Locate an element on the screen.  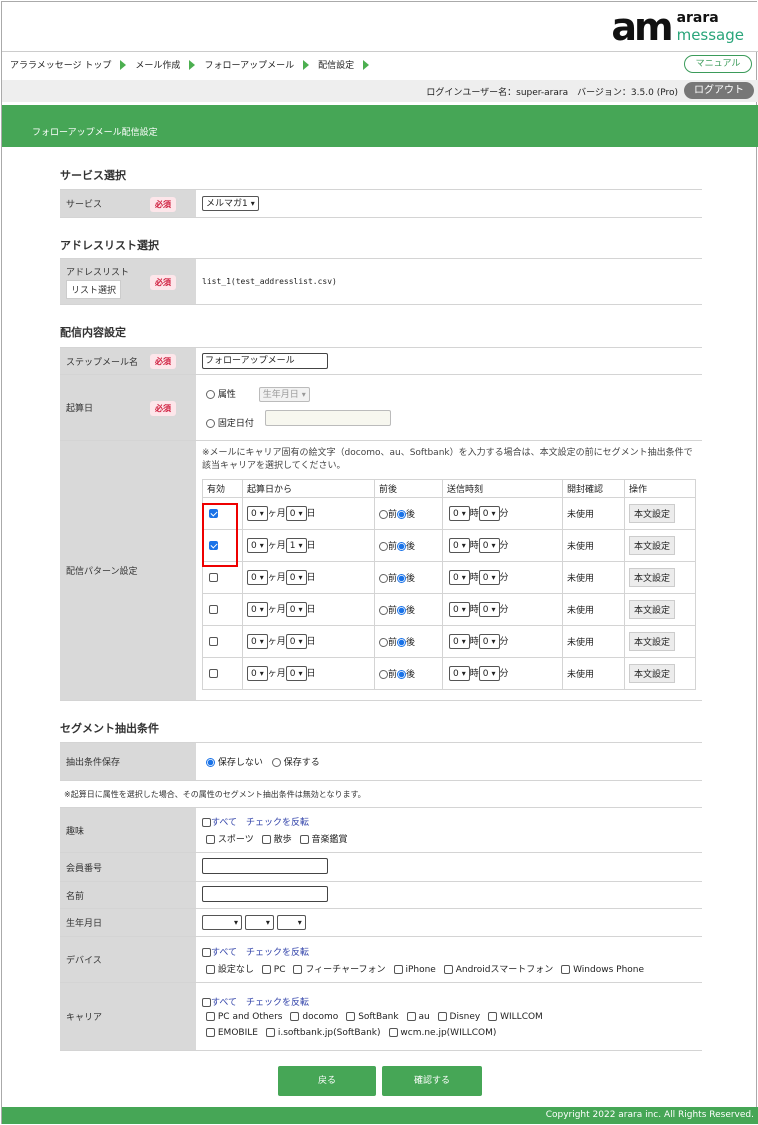
breadcrumb-top: アララメッセージ トップ is located at coordinates (60, 64).